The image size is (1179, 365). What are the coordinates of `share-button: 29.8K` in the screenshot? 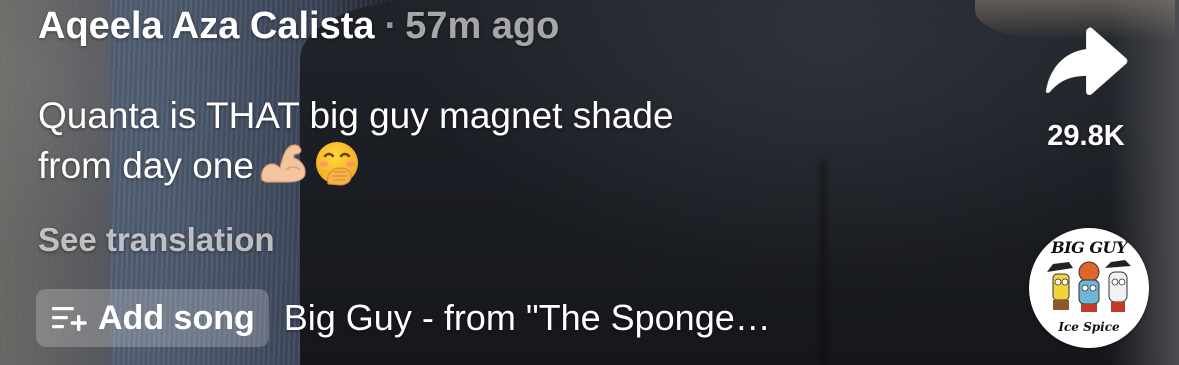 It's located at (1086, 87).